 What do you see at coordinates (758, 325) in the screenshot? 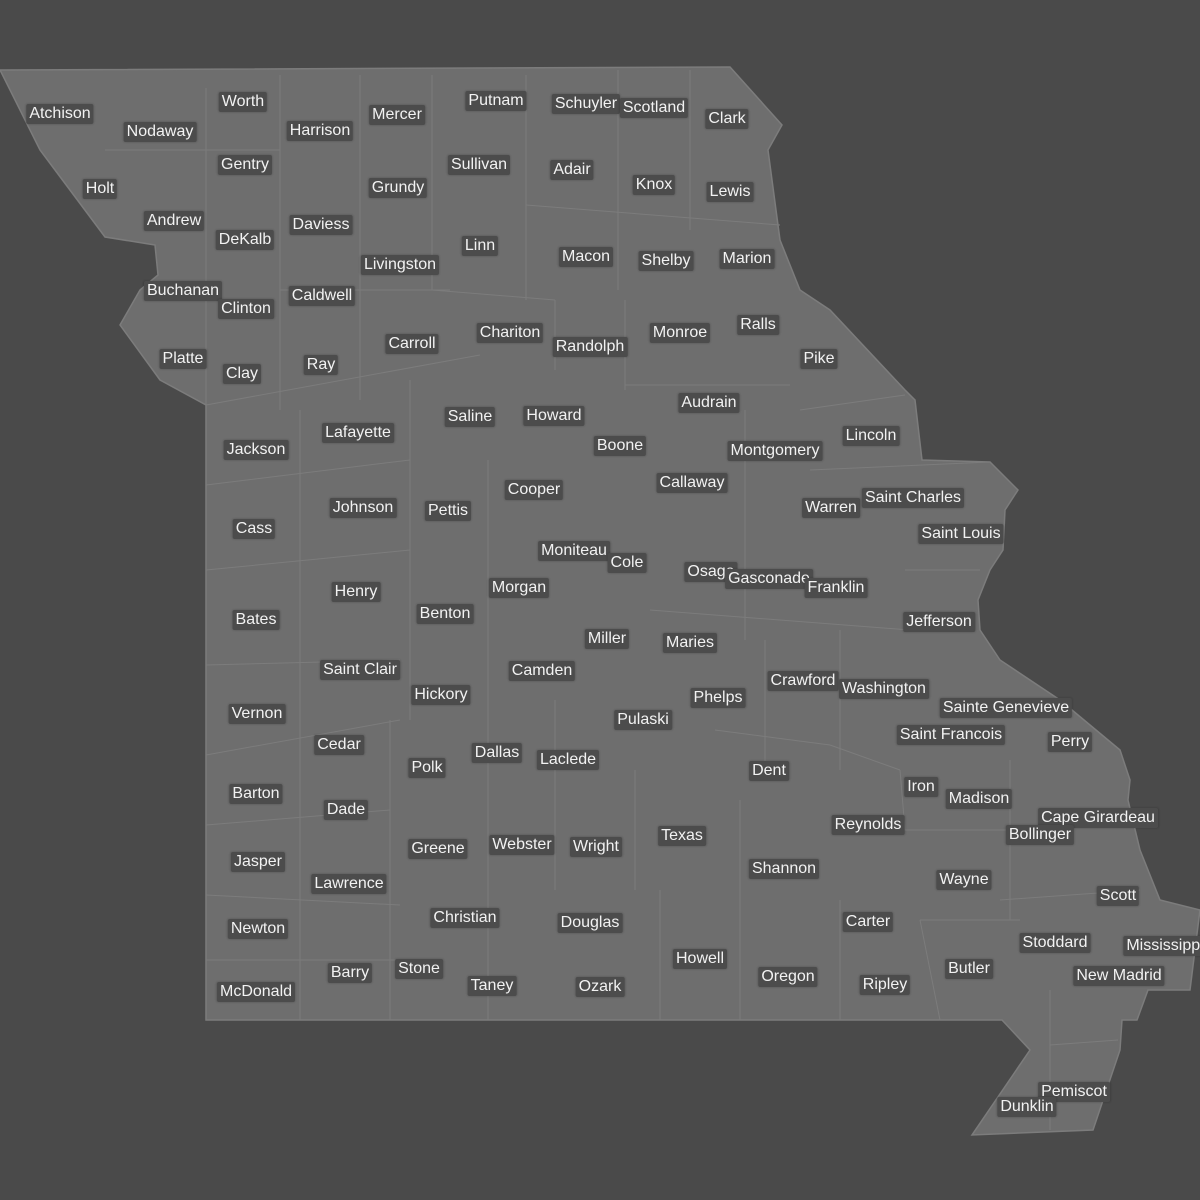
I see `county-label: Ralls` at bounding box center [758, 325].